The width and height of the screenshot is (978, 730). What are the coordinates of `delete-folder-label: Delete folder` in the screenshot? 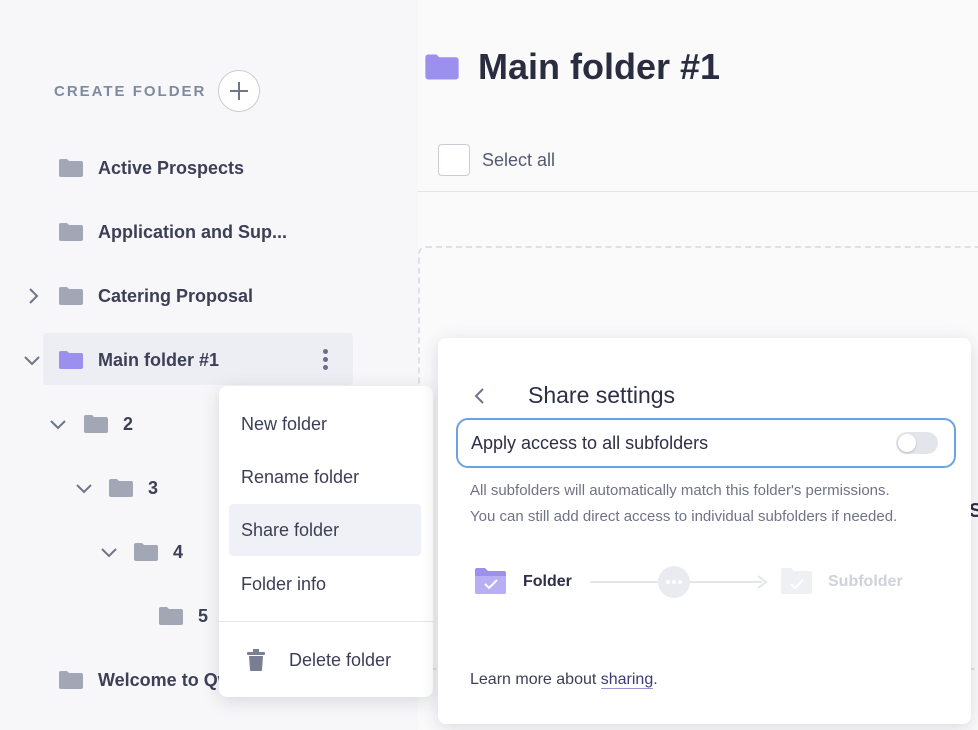 It's located at (340, 659).